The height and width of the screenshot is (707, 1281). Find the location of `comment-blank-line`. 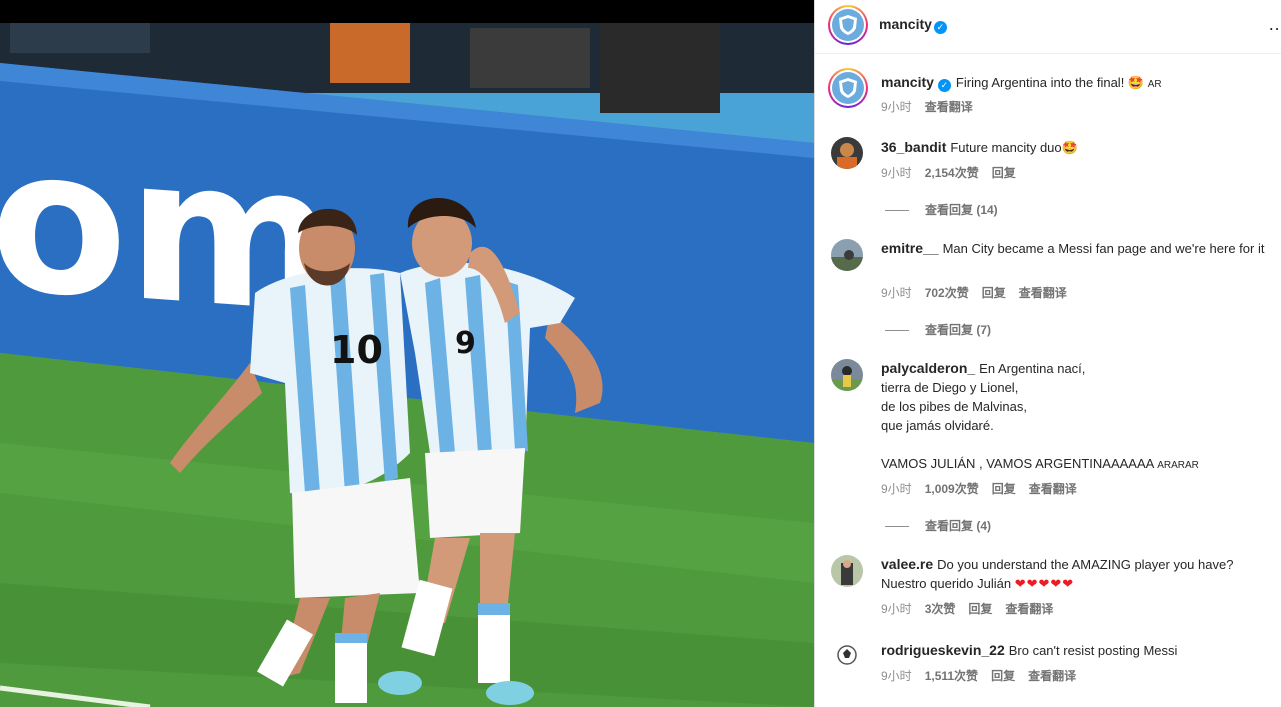

comment-blank-line is located at coordinates (1073, 444).